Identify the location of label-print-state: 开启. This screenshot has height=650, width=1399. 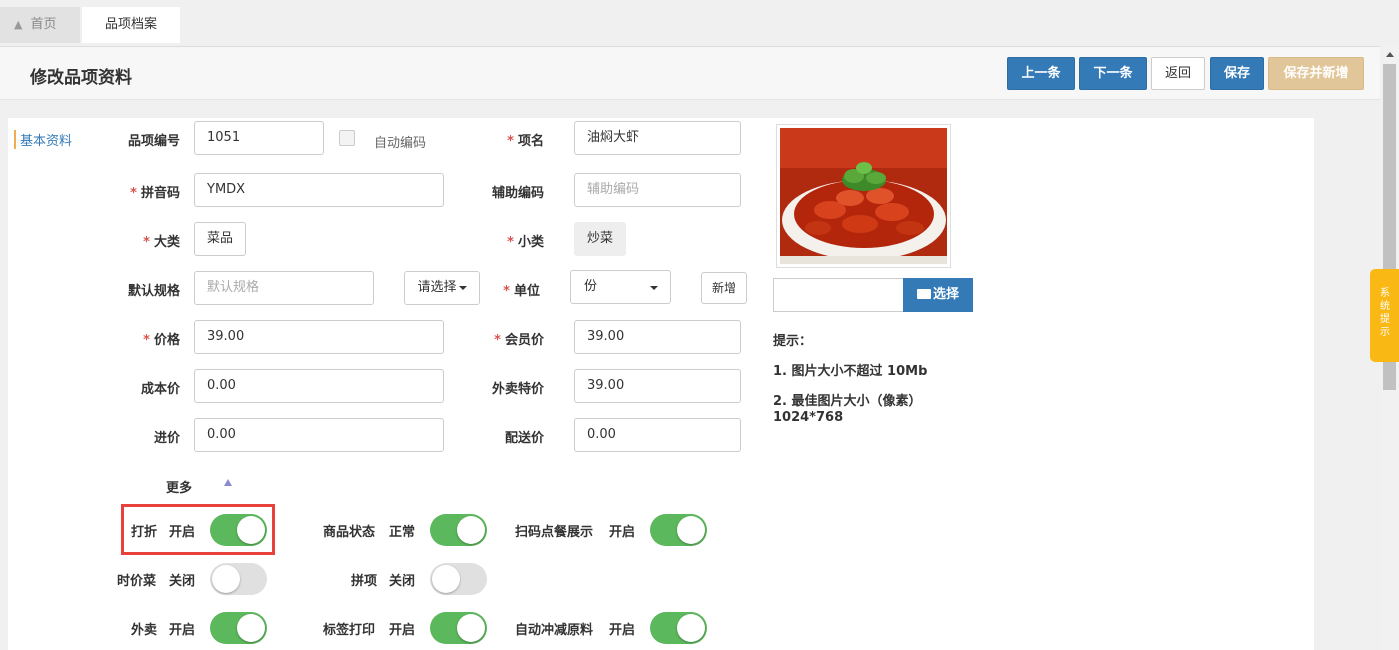
(402, 630).